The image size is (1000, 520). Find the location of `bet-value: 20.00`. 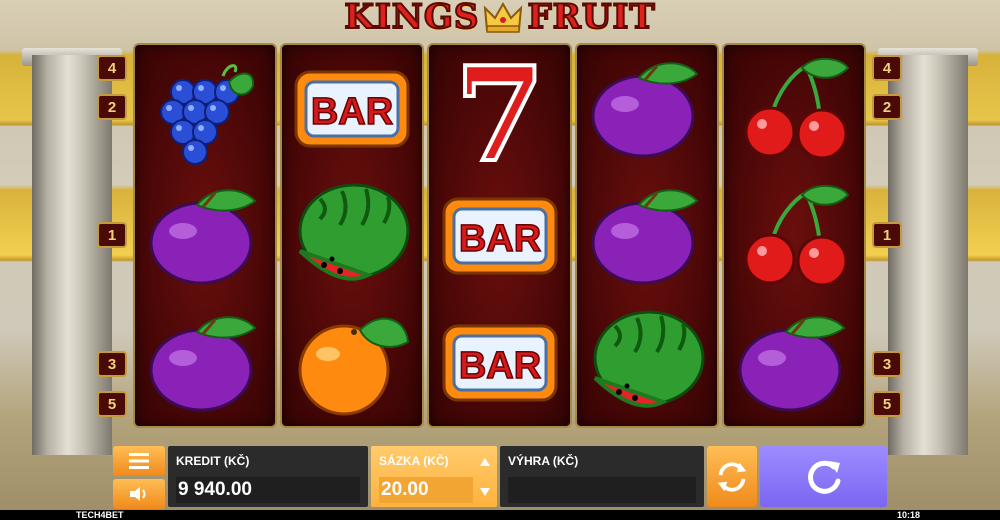

bet-value: 20.00 is located at coordinates (426, 490).